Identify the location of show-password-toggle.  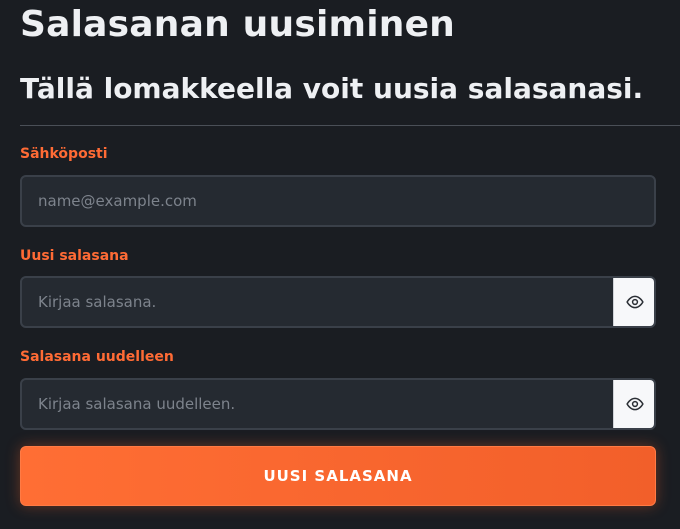
(633, 302).